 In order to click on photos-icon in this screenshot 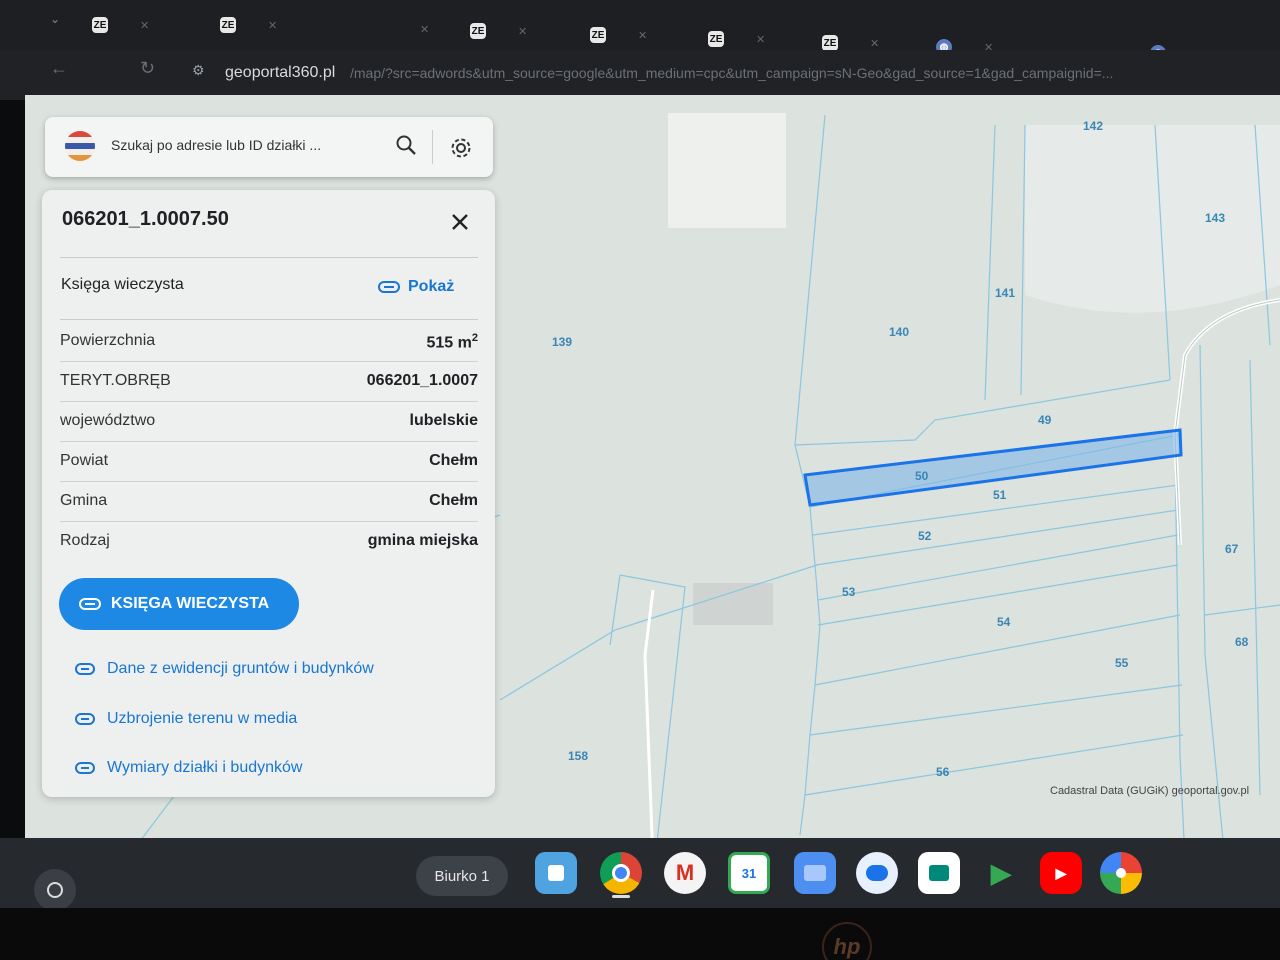, I will do `click(1121, 873)`.